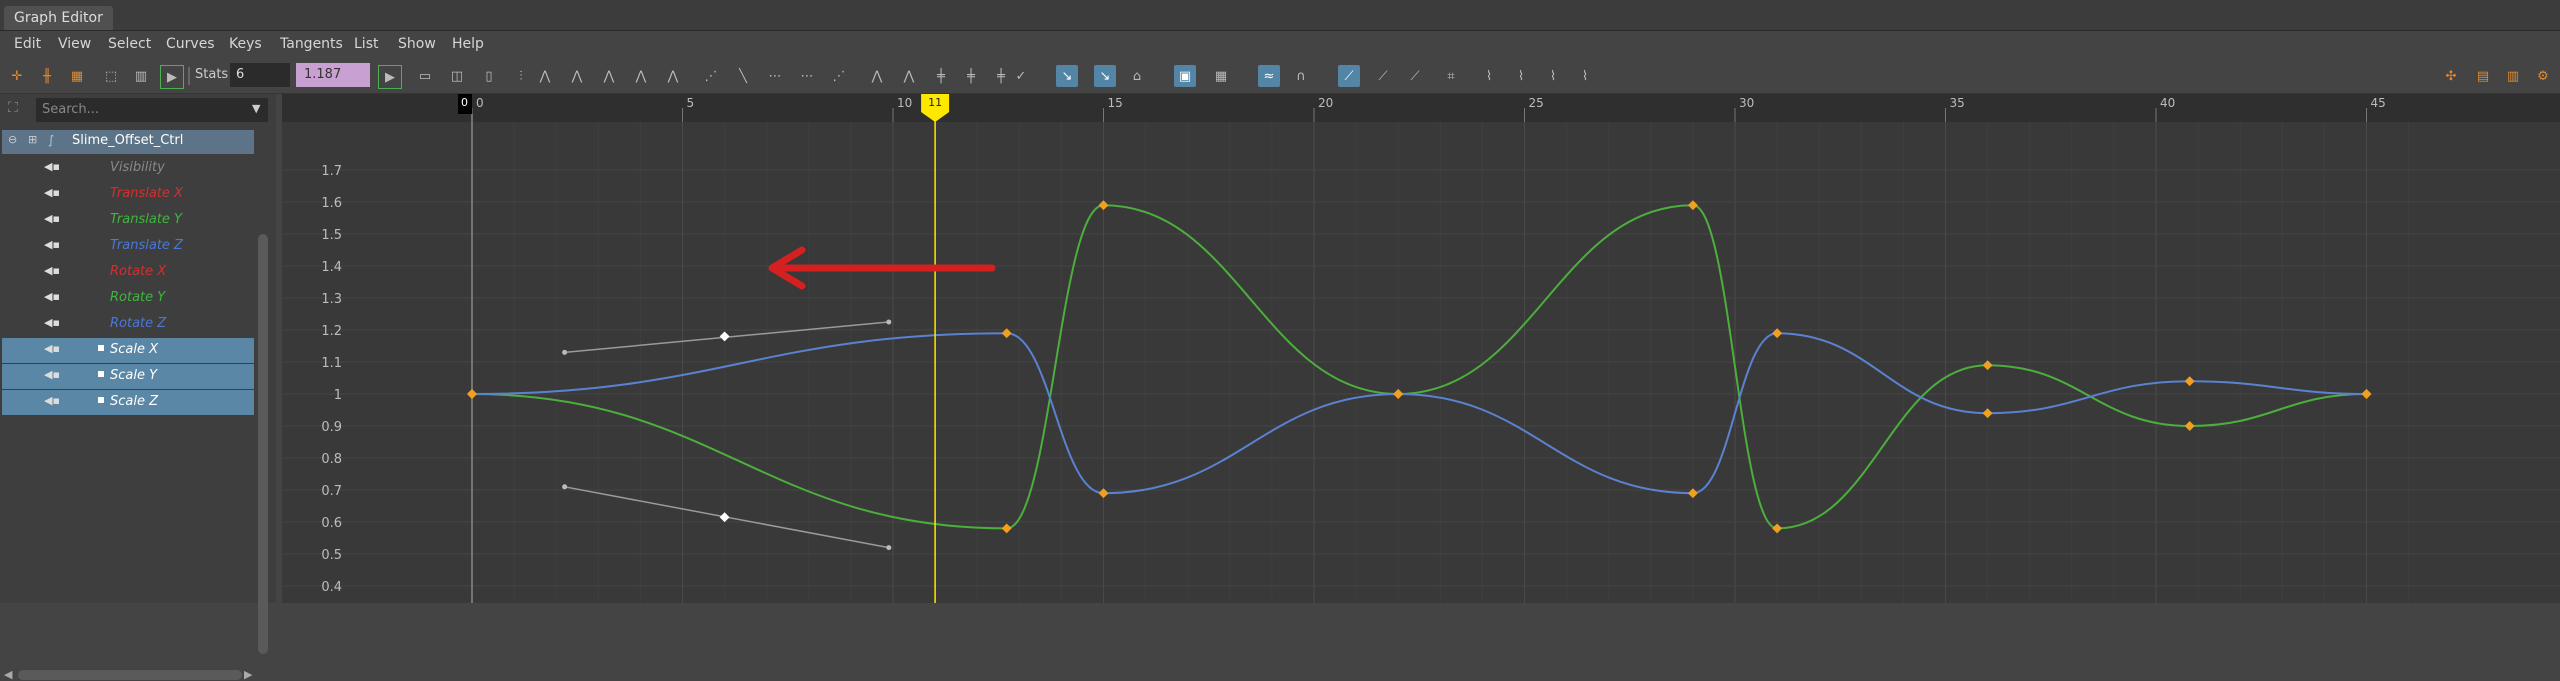 The image size is (2560, 681). What do you see at coordinates (839, 76) in the screenshot?
I see `free-tangent-icon: ⋰` at bounding box center [839, 76].